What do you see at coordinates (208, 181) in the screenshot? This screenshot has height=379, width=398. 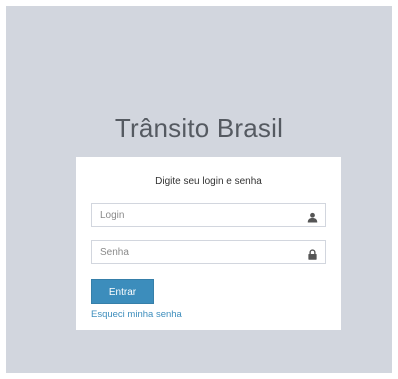 I see `login-box-message: Digite seu login e senha` at bounding box center [208, 181].